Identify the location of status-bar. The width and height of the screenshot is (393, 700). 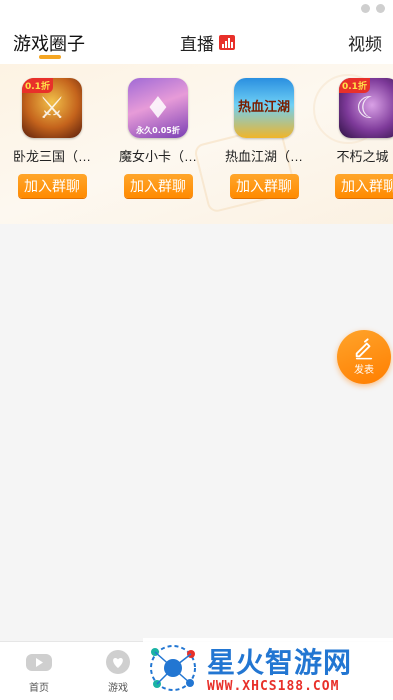
(196, 11).